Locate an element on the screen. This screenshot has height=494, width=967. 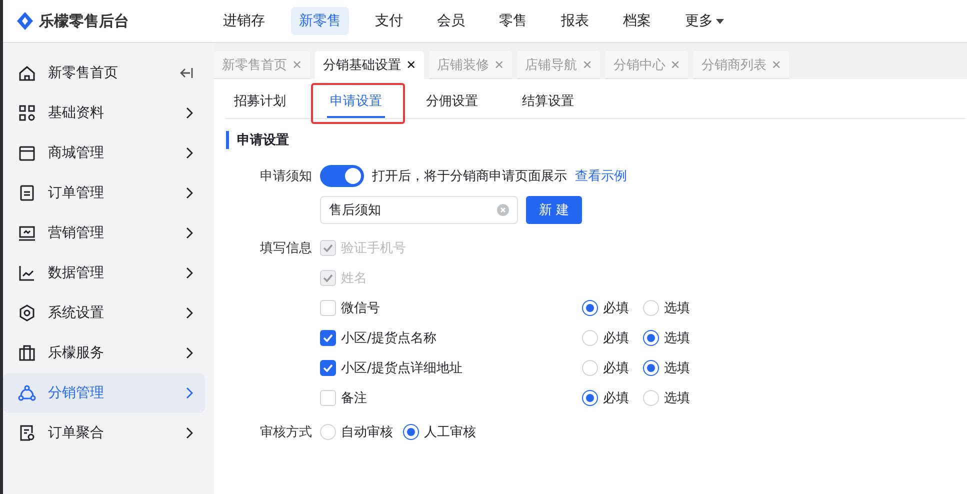
sidebar-item: 分销管理 is located at coordinates (104, 393).